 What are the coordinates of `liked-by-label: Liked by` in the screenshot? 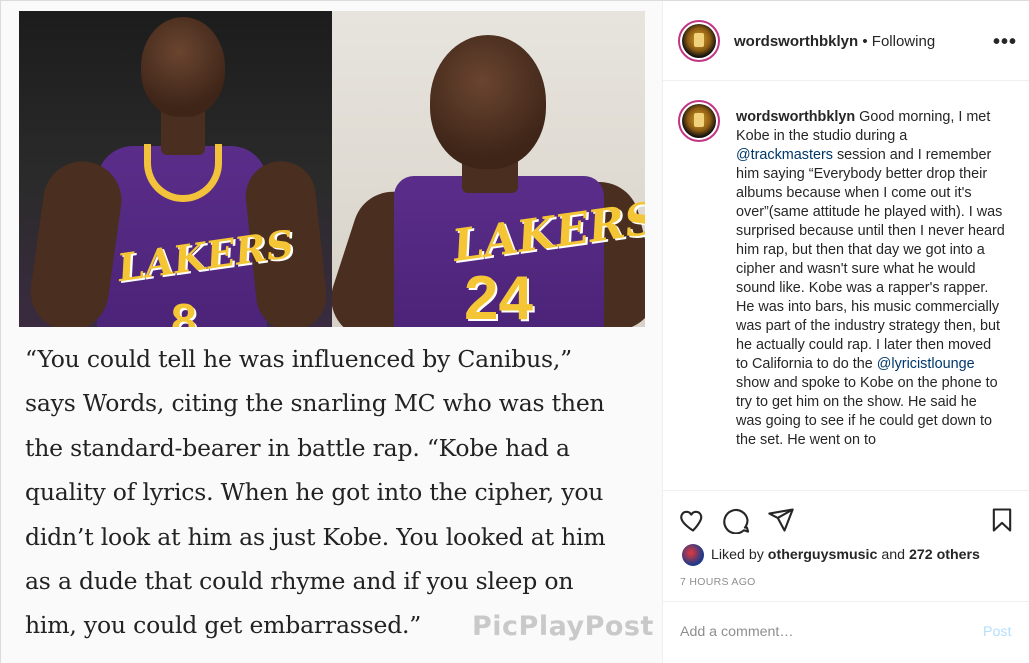 It's located at (737, 555).